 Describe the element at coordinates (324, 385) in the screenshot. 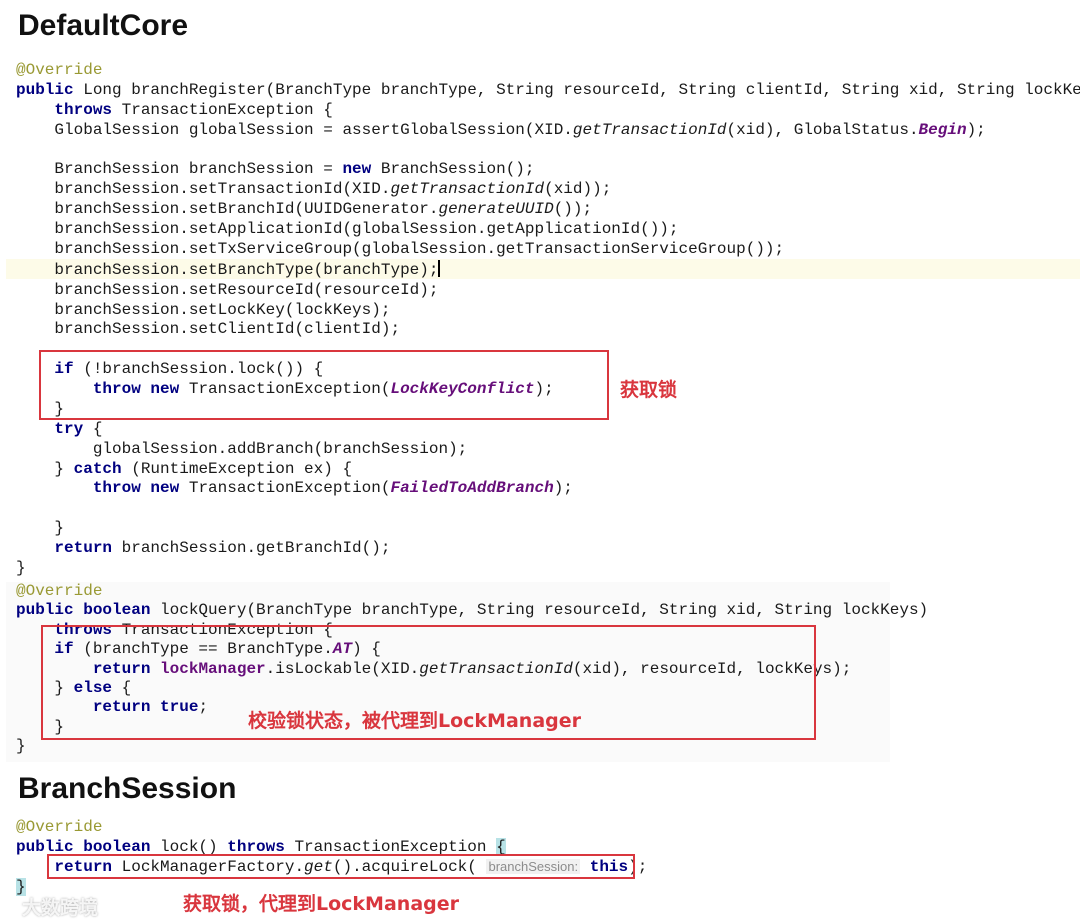

I see `highlight-box-lock-check` at that location.